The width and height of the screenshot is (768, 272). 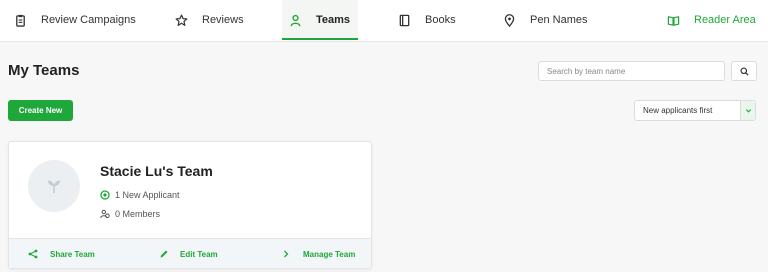 I want to click on nav-books: Books, so click(x=427, y=20).